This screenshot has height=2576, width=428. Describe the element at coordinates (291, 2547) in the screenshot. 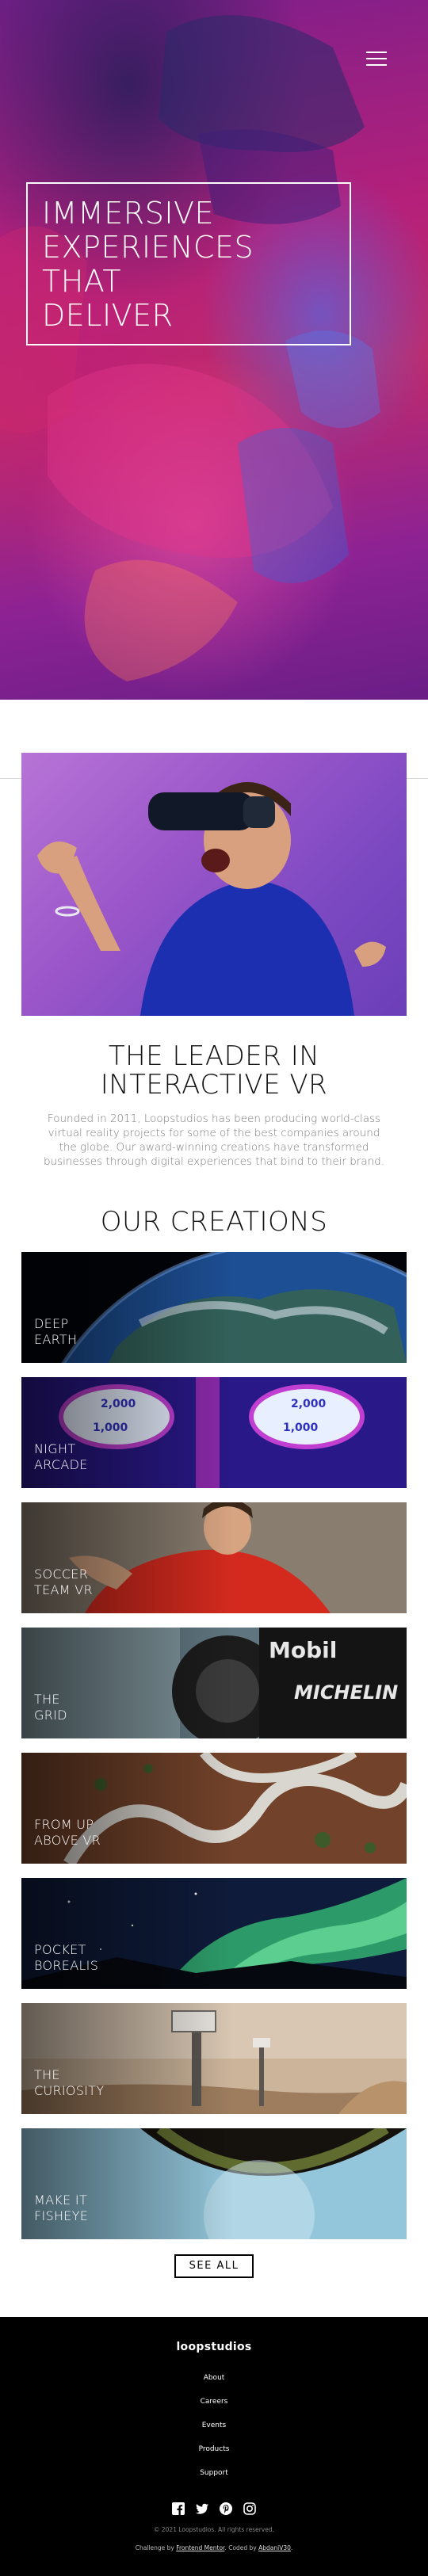

I see `attribution-suffix: .` at that location.